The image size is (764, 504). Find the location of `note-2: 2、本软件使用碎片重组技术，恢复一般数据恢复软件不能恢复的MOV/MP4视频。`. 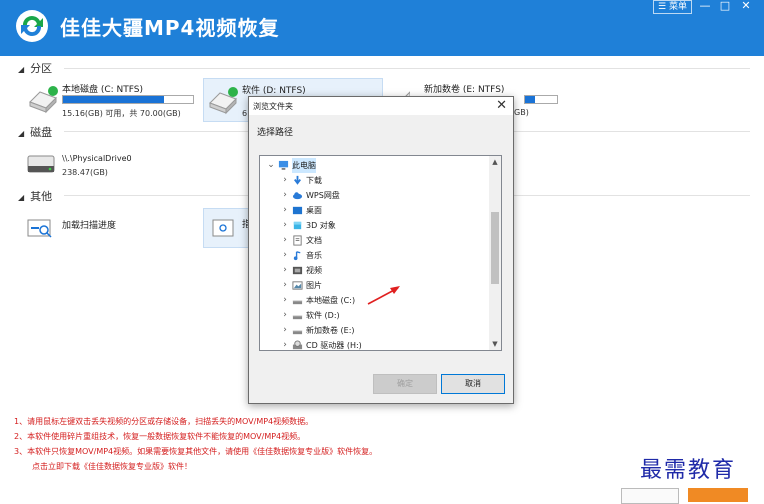

note-2: 2、本软件使用碎片重组技术，恢复一般数据恢复软件不能恢复的MOV/MP4视频。 is located at coordinates (160, 436).